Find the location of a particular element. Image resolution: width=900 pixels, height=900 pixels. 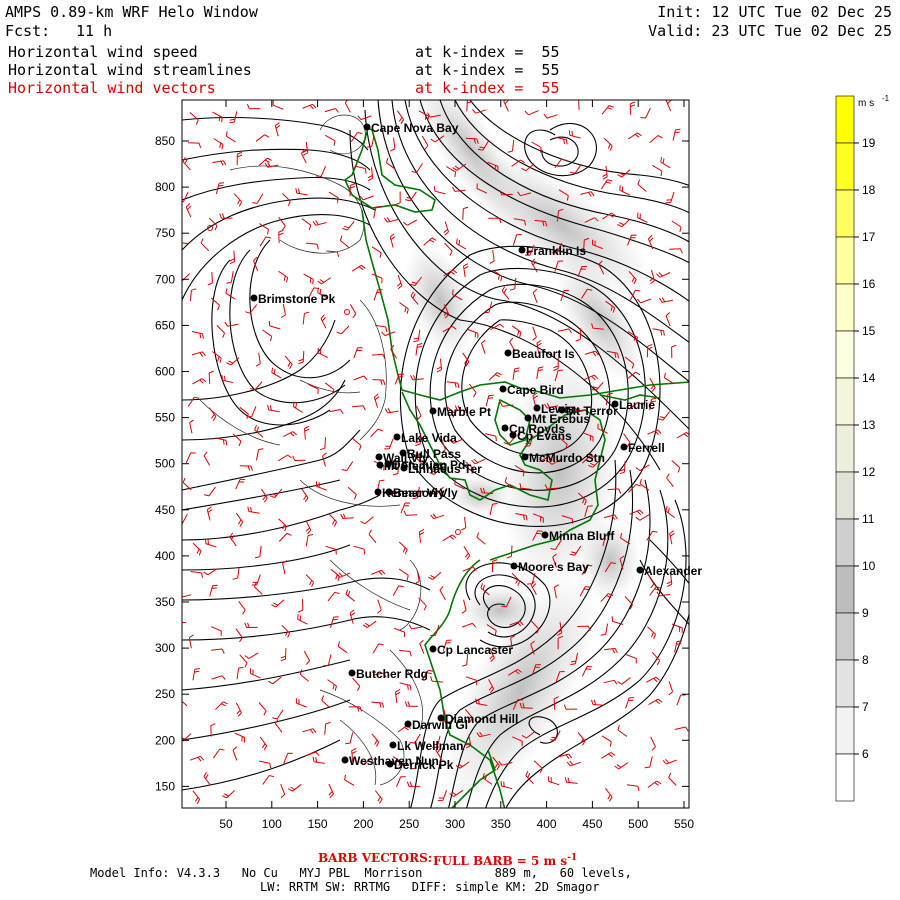

y-tick-label: 650 is located at coordinates (165, 325).